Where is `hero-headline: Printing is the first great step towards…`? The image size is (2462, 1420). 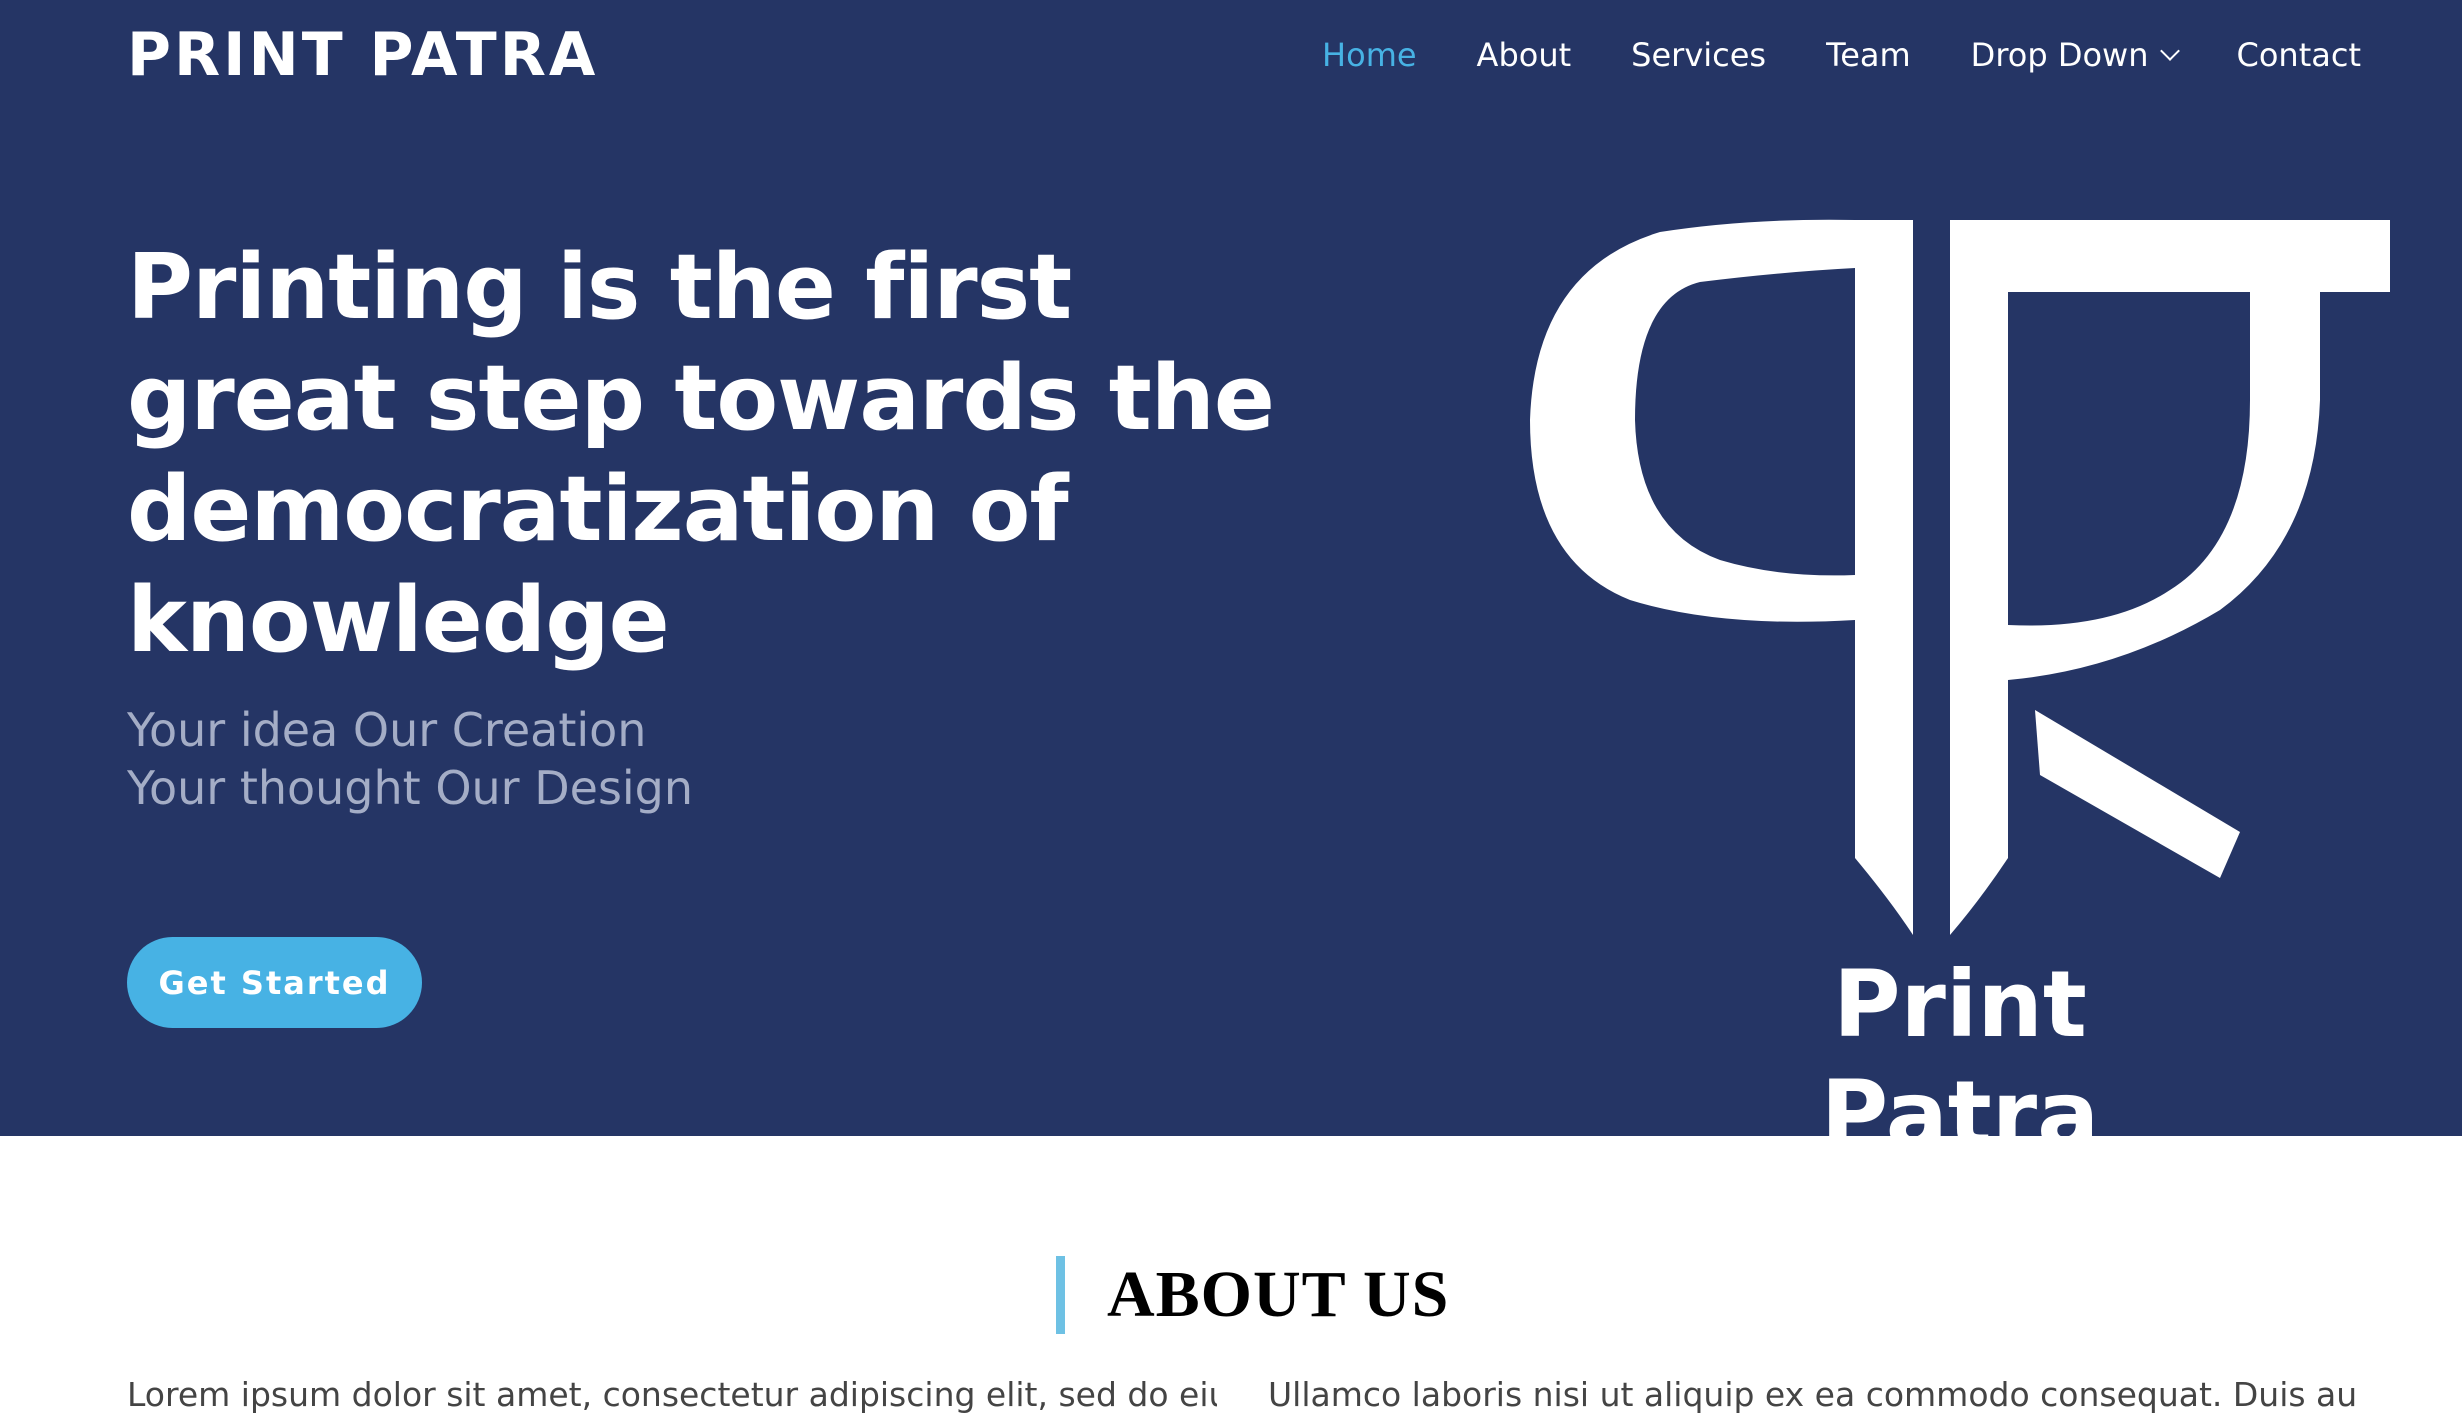 hero-headline: Printing is the first great step towards… is located at coordinates (701, 454).